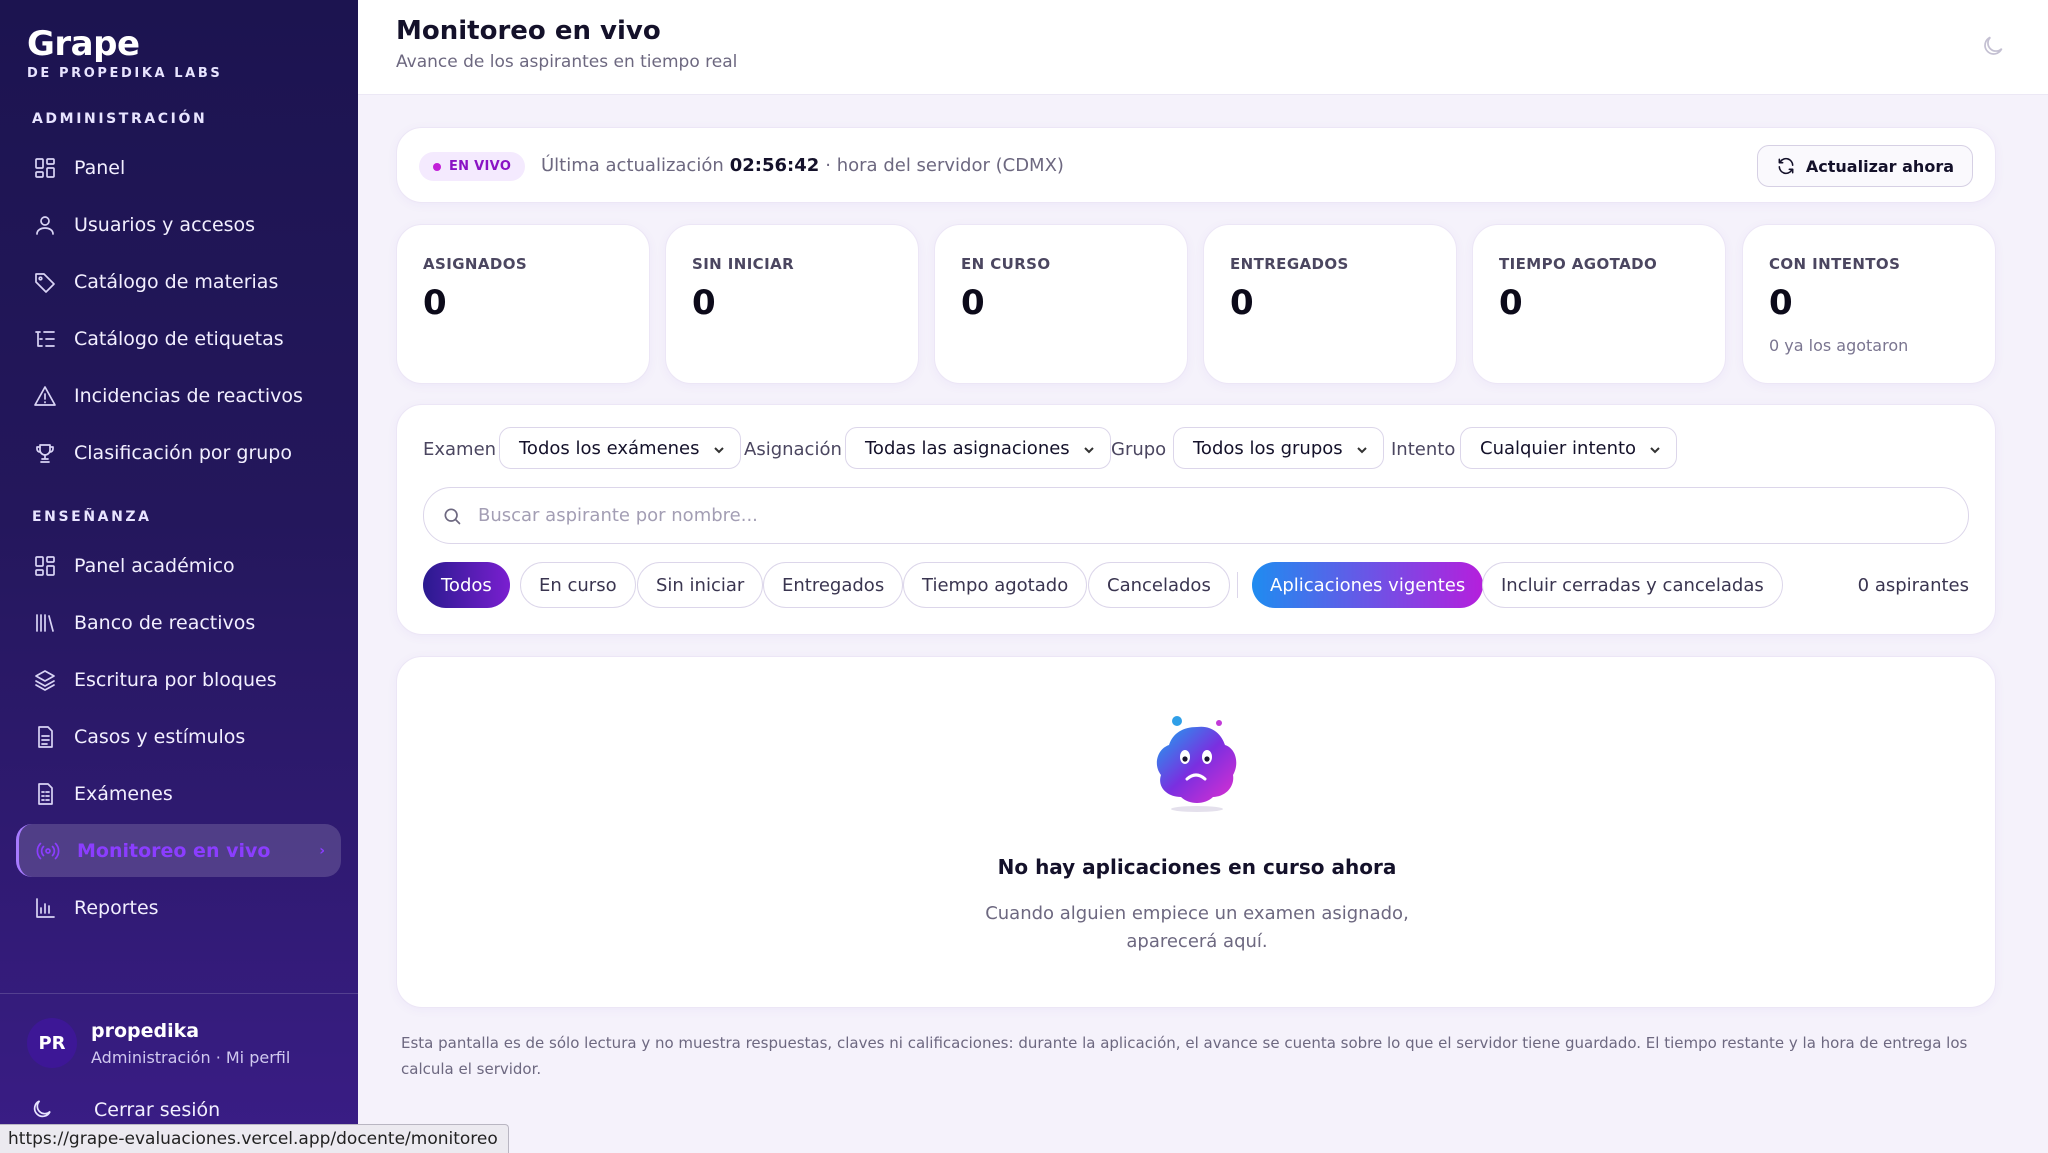  I want to click on tag-icon, so click(45, 282).